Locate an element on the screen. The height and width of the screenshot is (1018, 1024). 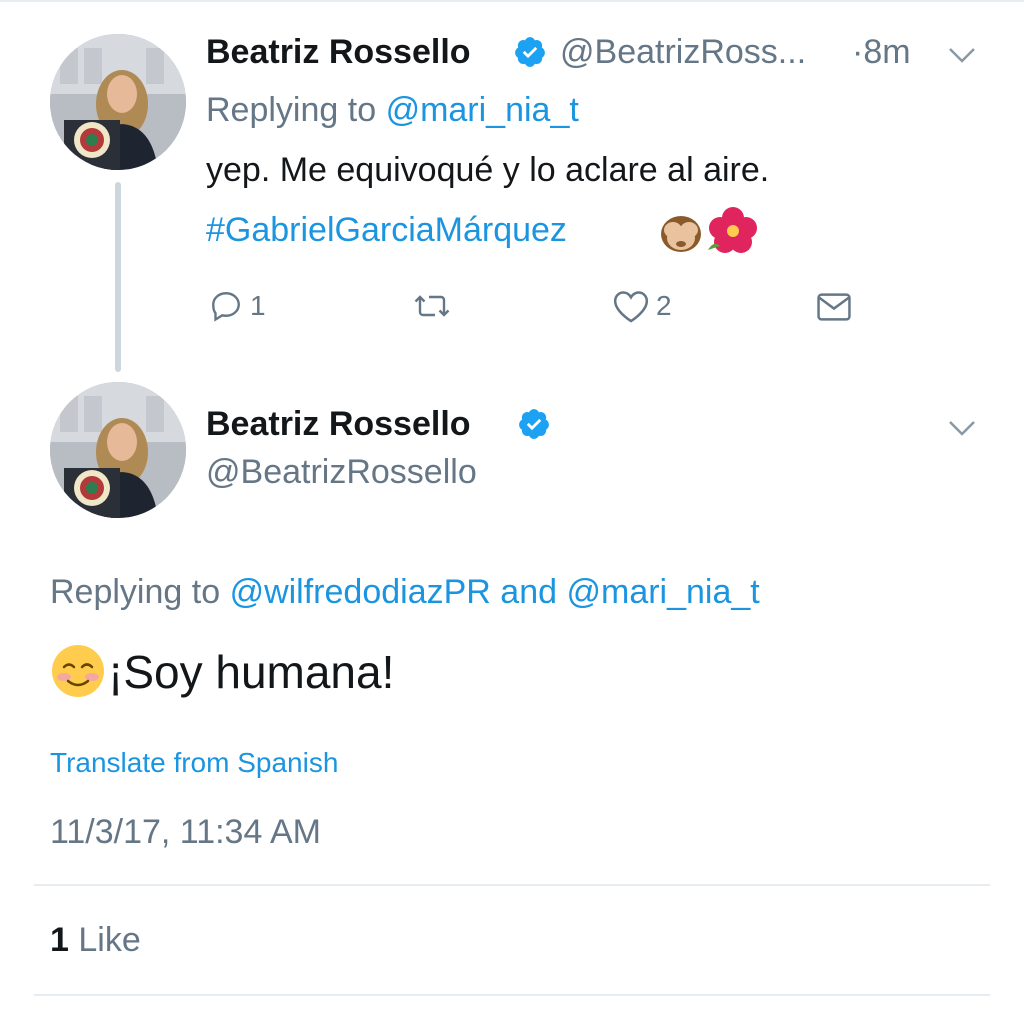
reply-mention-link: @wilfredodiazPR is located at coordinates (360, 592).